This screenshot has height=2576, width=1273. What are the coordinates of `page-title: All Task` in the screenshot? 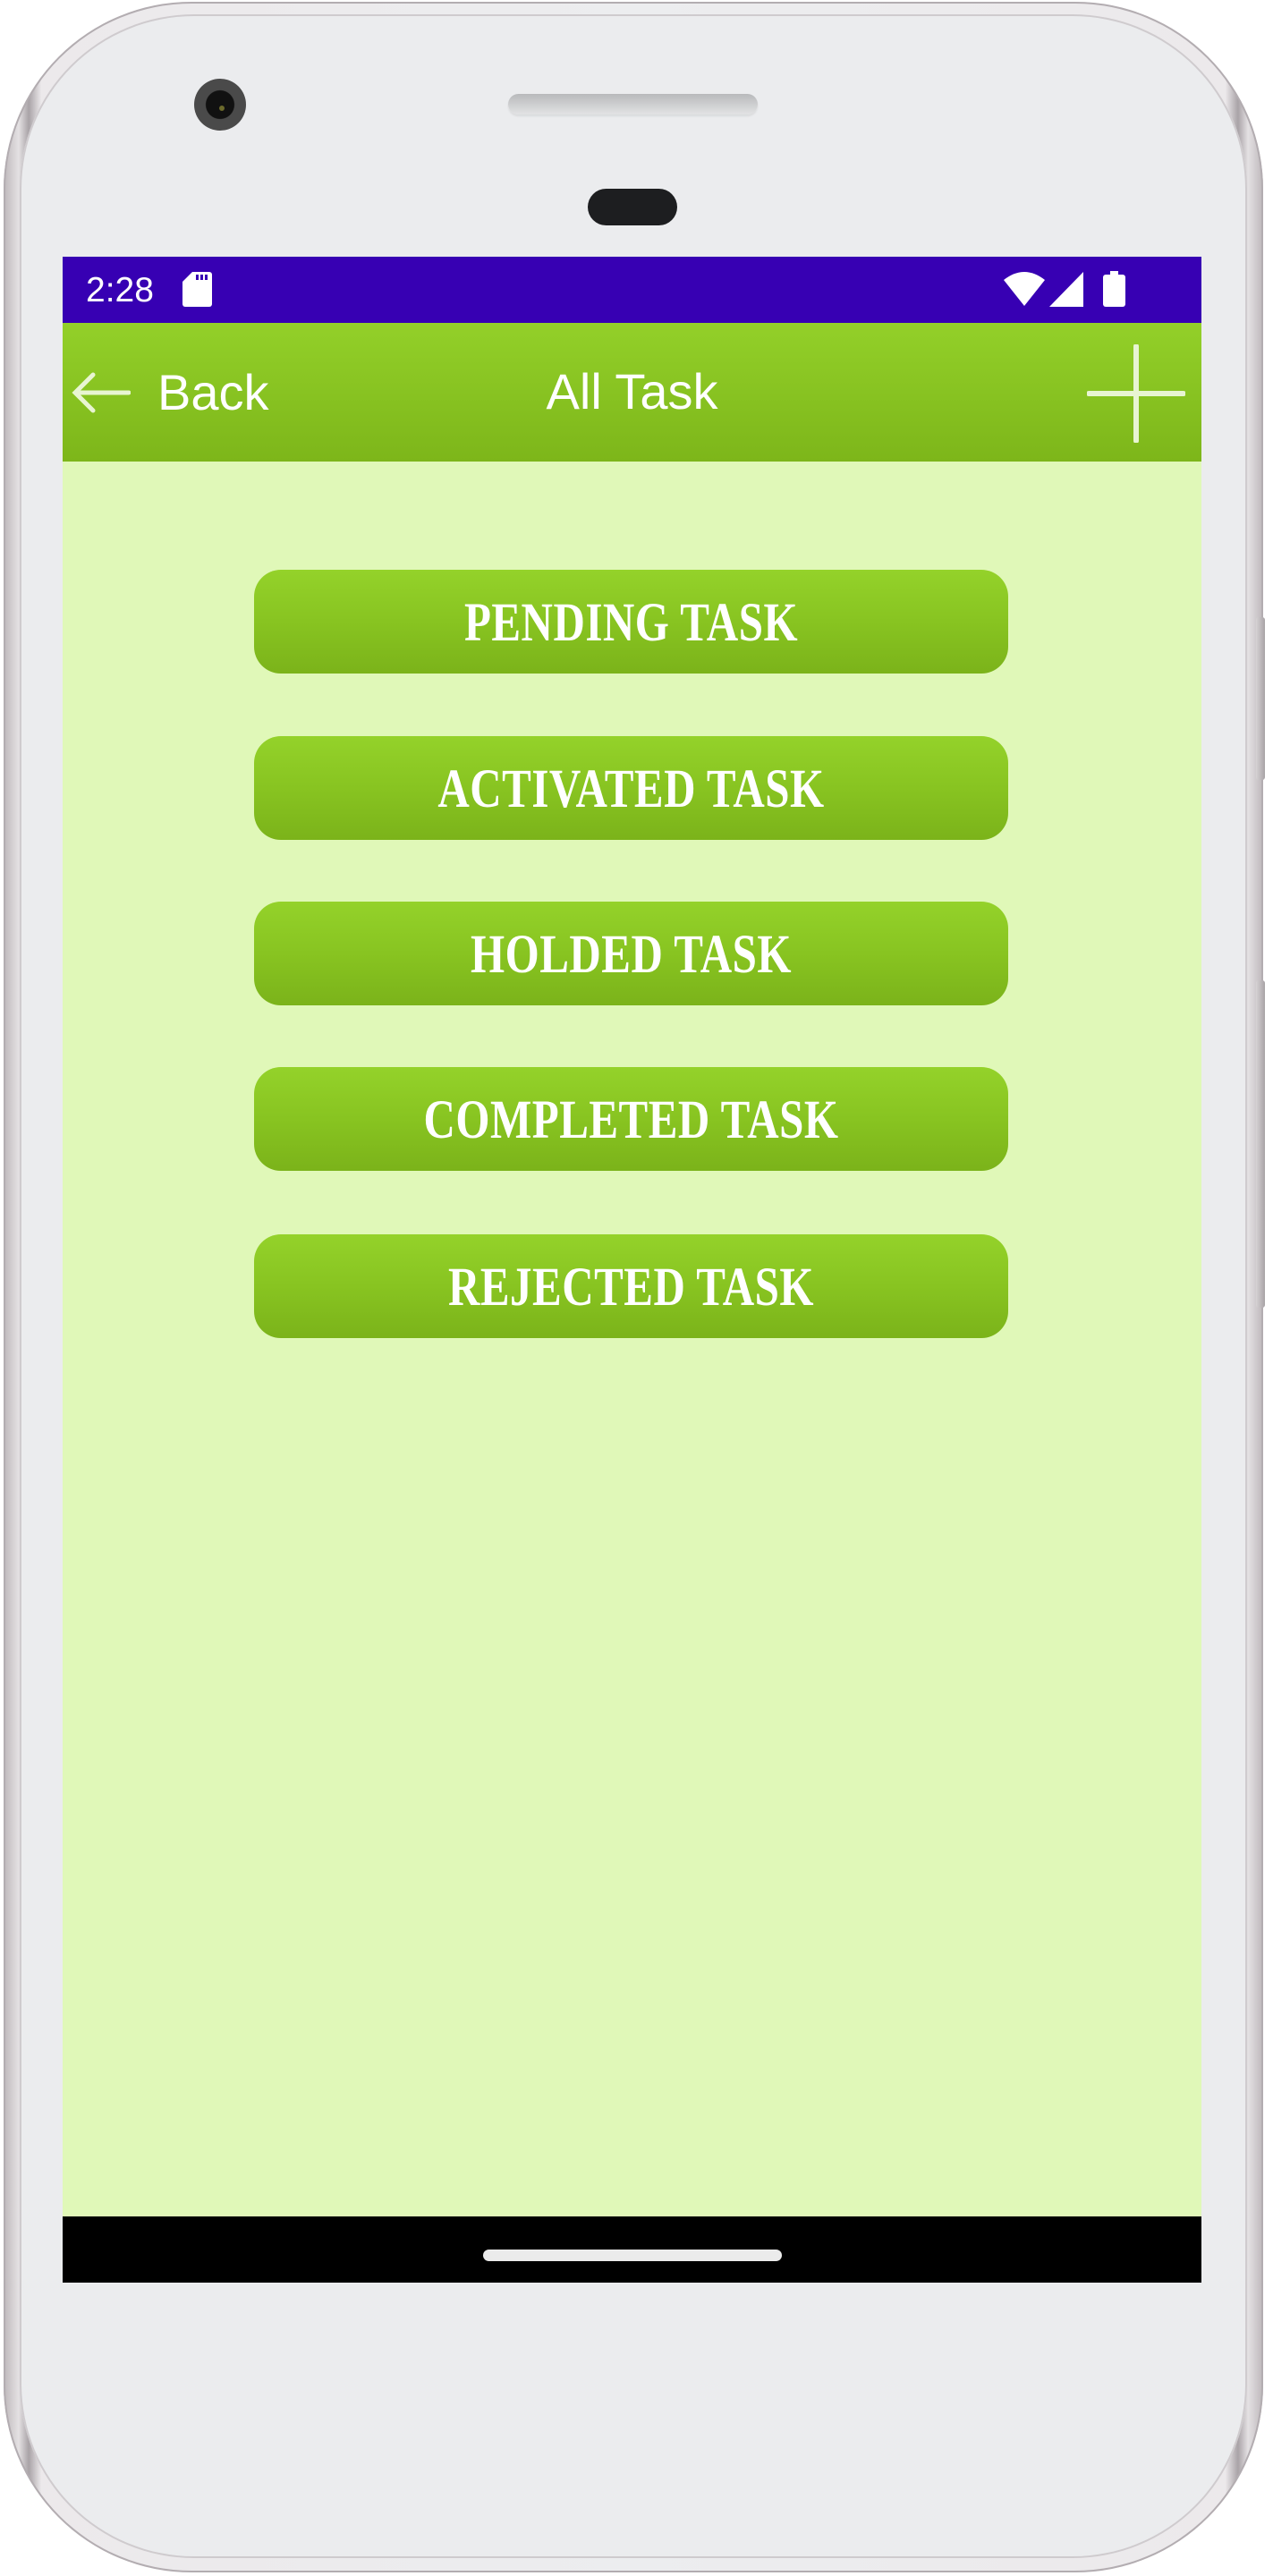 It's located at (632, 391).